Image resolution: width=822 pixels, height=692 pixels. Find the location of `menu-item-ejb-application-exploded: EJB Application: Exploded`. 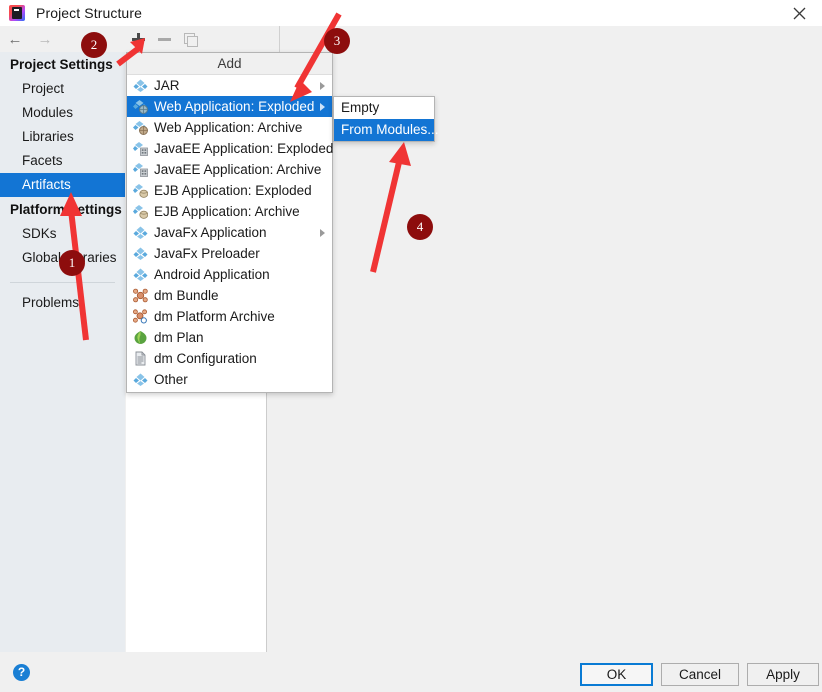

menu-item-ejb-application-exploded: EJB Application: Exploded is located at coordinates (229, 190).